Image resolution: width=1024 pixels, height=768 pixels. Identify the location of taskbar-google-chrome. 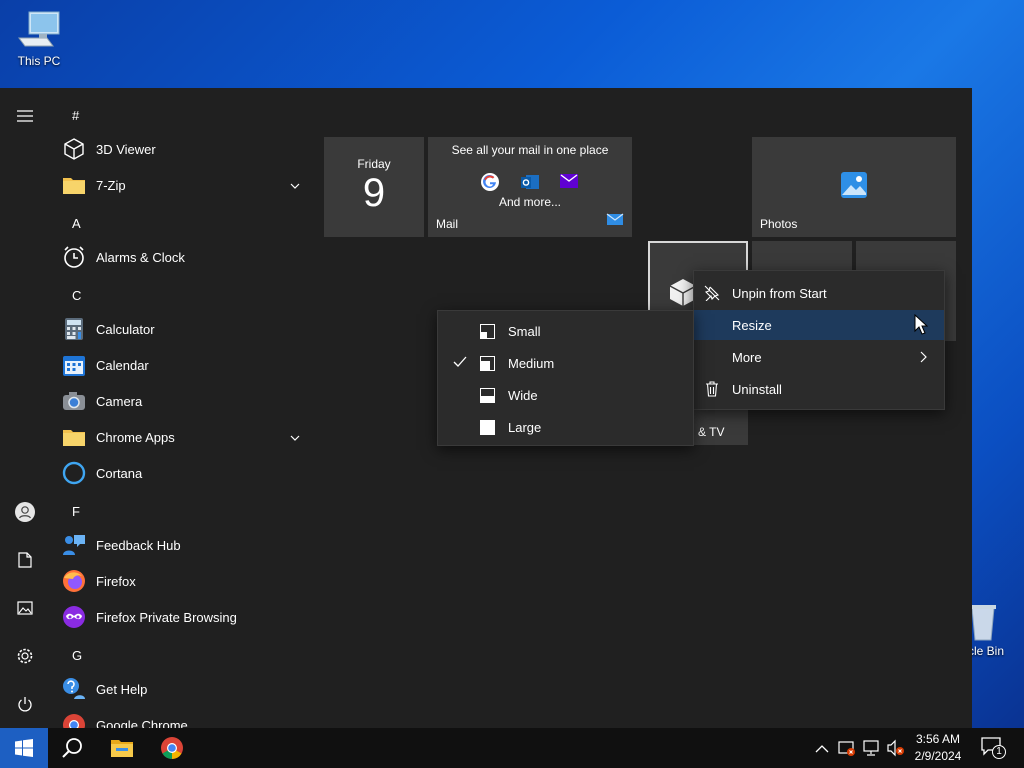
(172, 748).